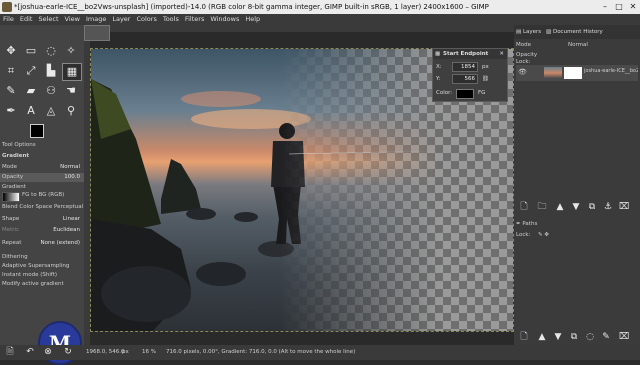  What do you see at coordinates (72, 19) in the screenshot?
I see `menu-view: View` at bounding box center [72, 19].